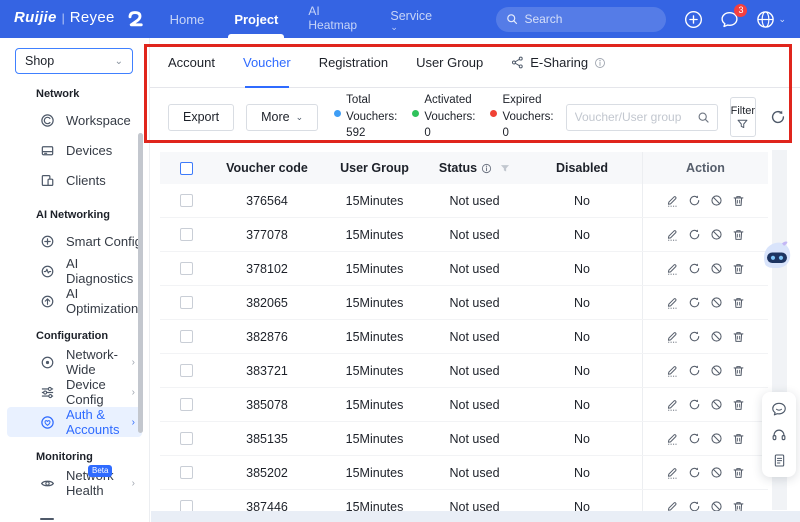 The height and width of the screenshot is (522, 800). Describe the element at coordinates (590, 19) in the screenshot. I see `global-search-input` at that location.